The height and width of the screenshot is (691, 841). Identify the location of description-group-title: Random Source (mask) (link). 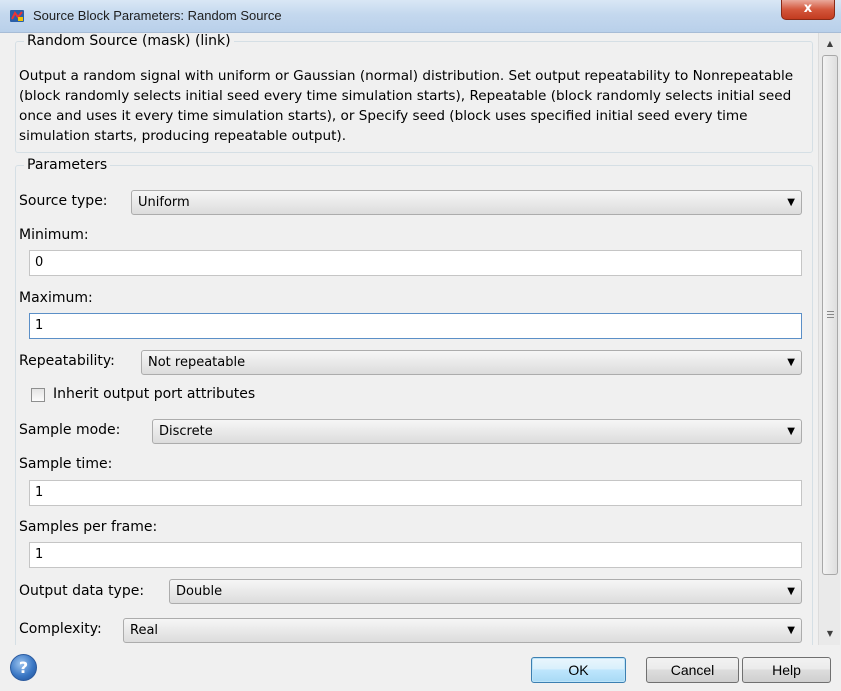
(129, 41).